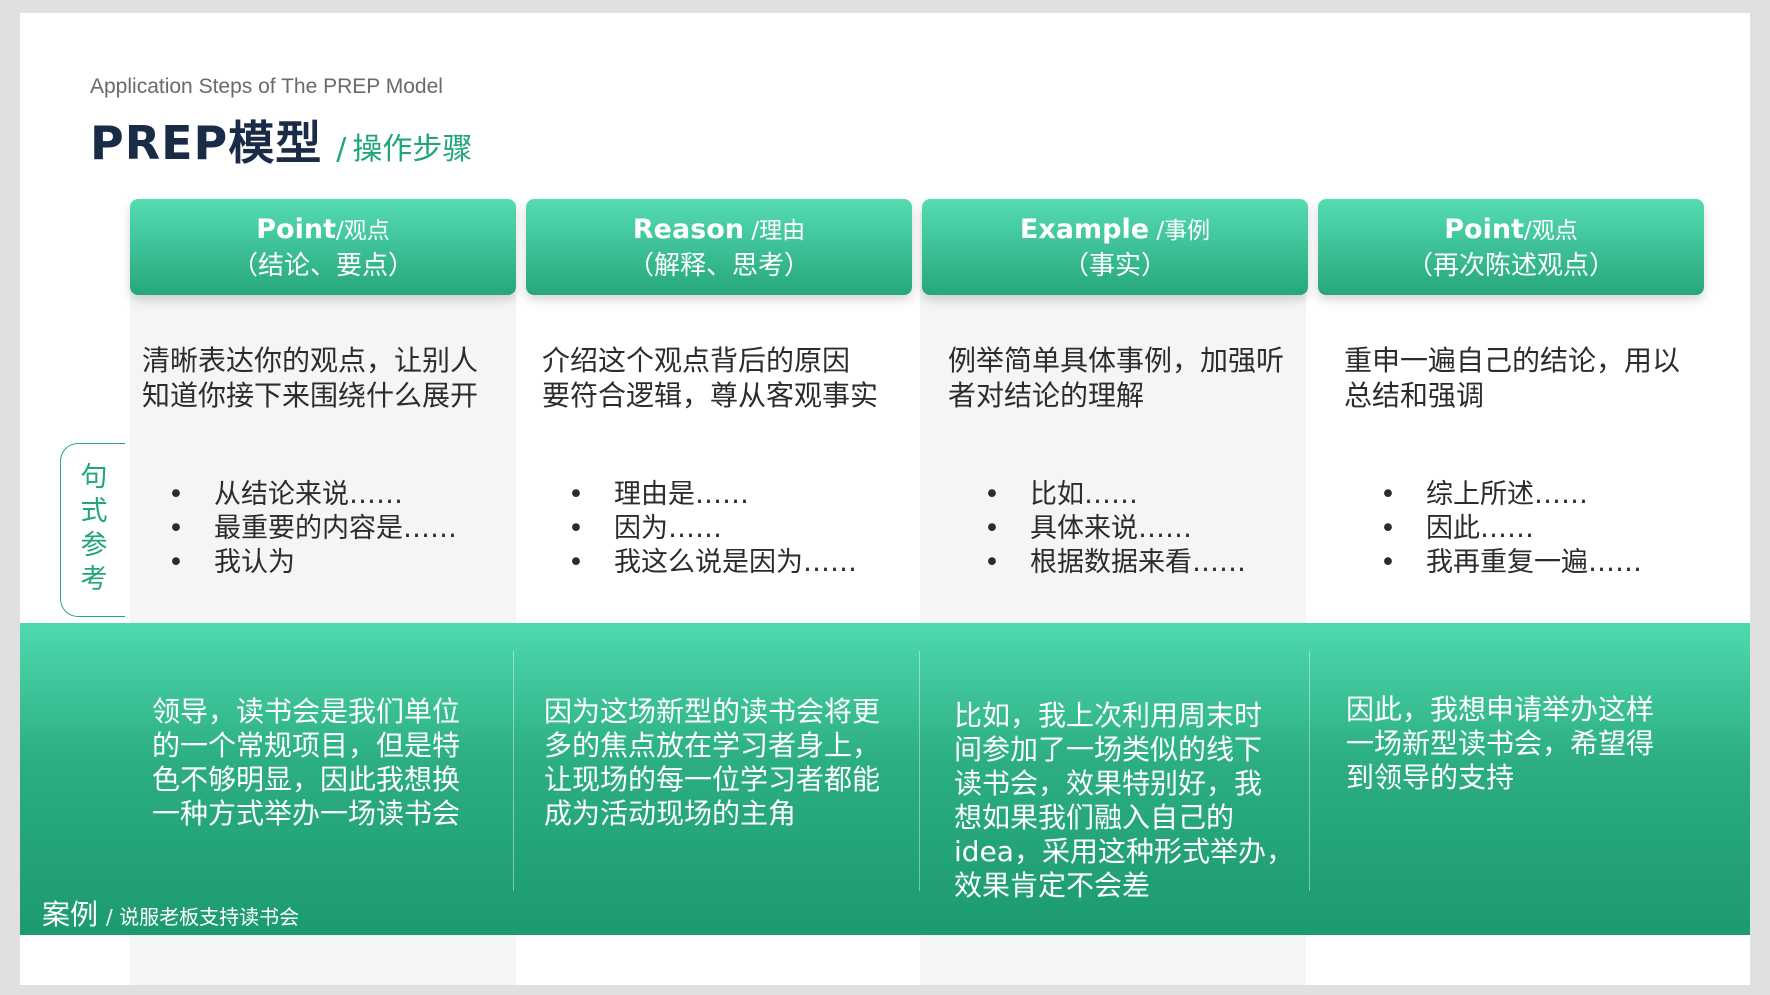 Image resolution: width=1770 pixels, height=995 pixels. Describe the element at coordinates (323, 247) in the screenshot. I see `step-header-point: Point/观点 （结论、要点）` at that location.